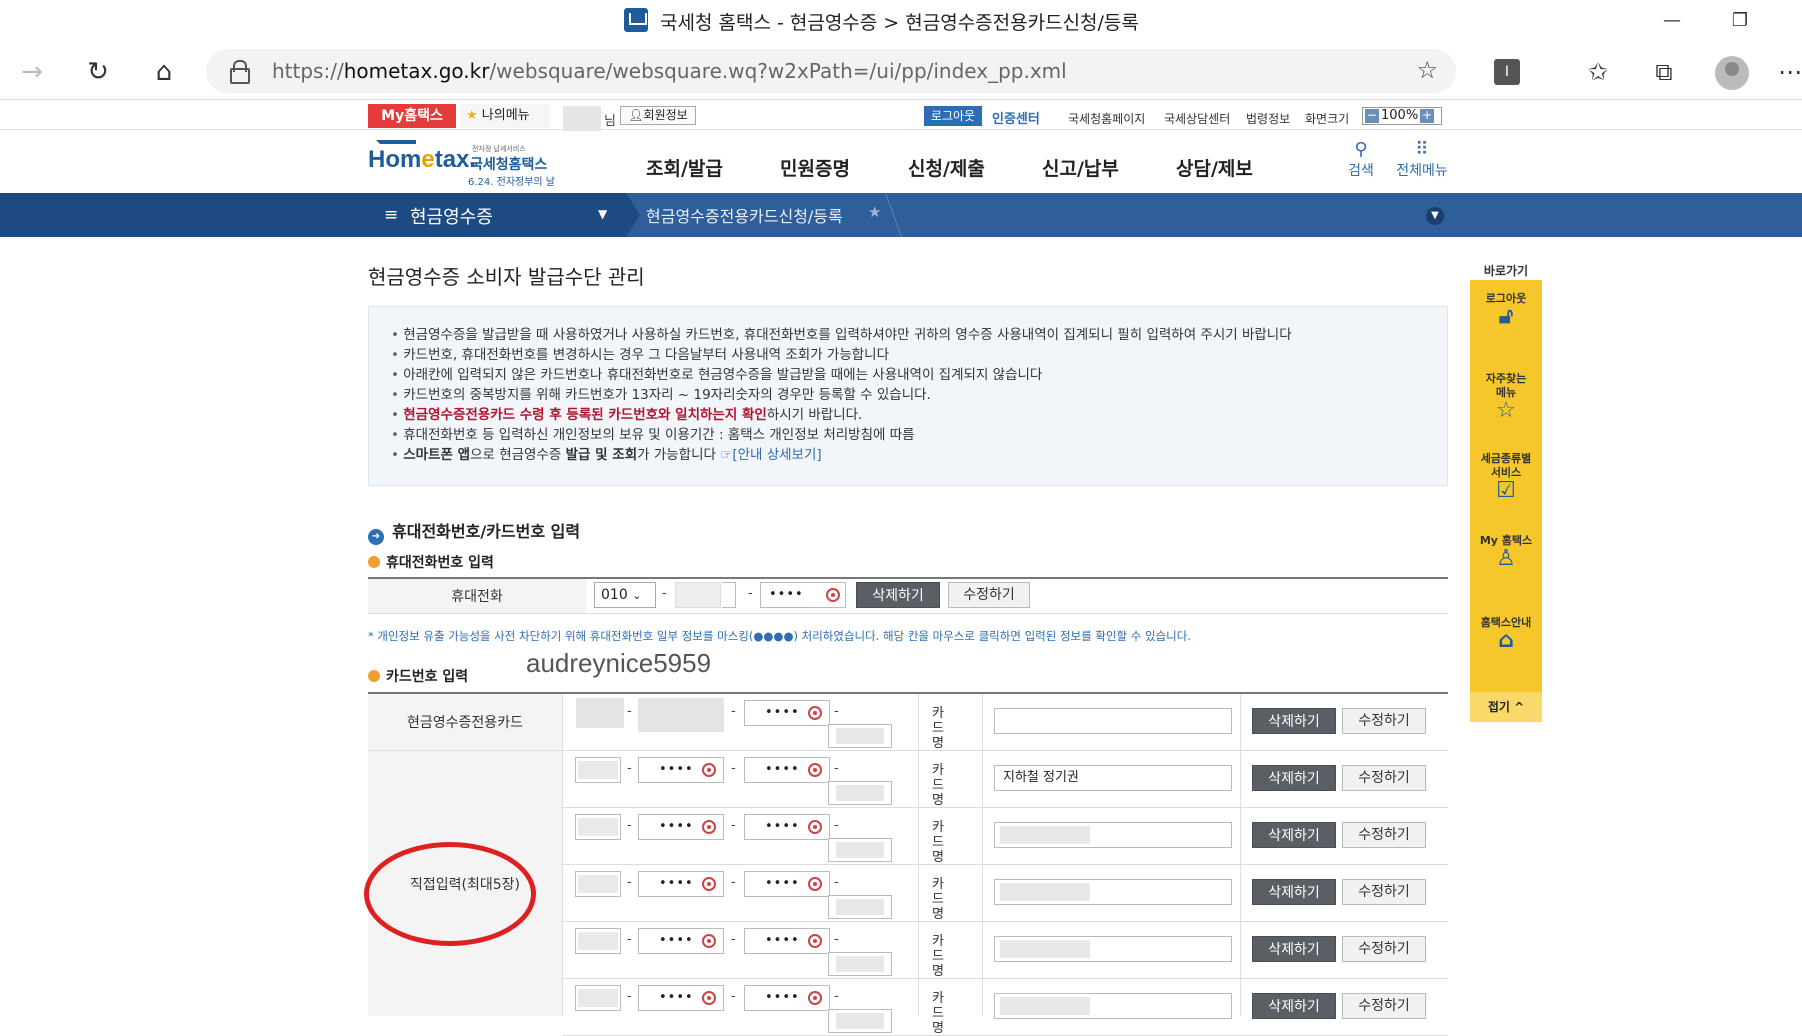  I want to click on gnb-consult: 상담/제보, so click(1214, 167).